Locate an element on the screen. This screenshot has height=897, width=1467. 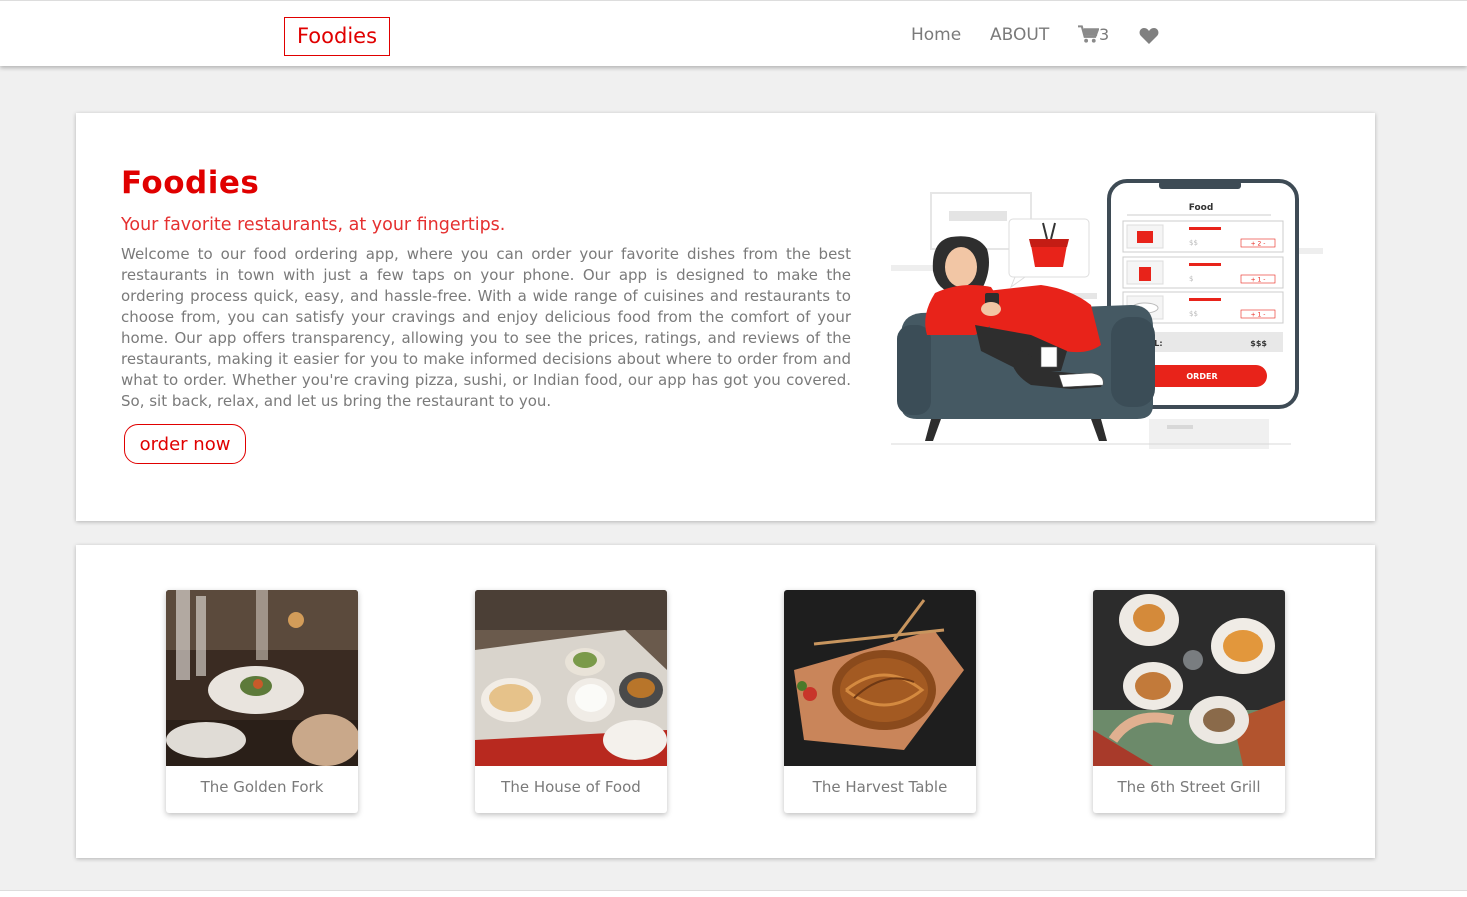
row3-price: $$ is located at coordinates (1193, 314).